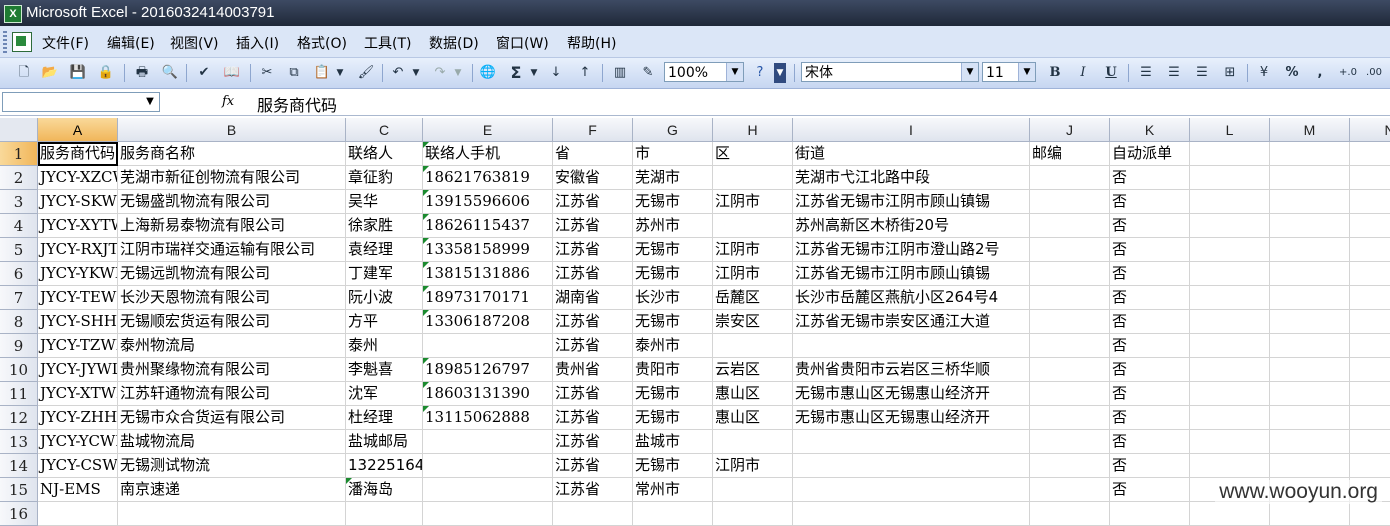 This screenshot has height=526, width=1390. What do you see at coordinates (78, 73) in the screenshot?
I see `save-icon: 💾` at bounding box center [78, 73].